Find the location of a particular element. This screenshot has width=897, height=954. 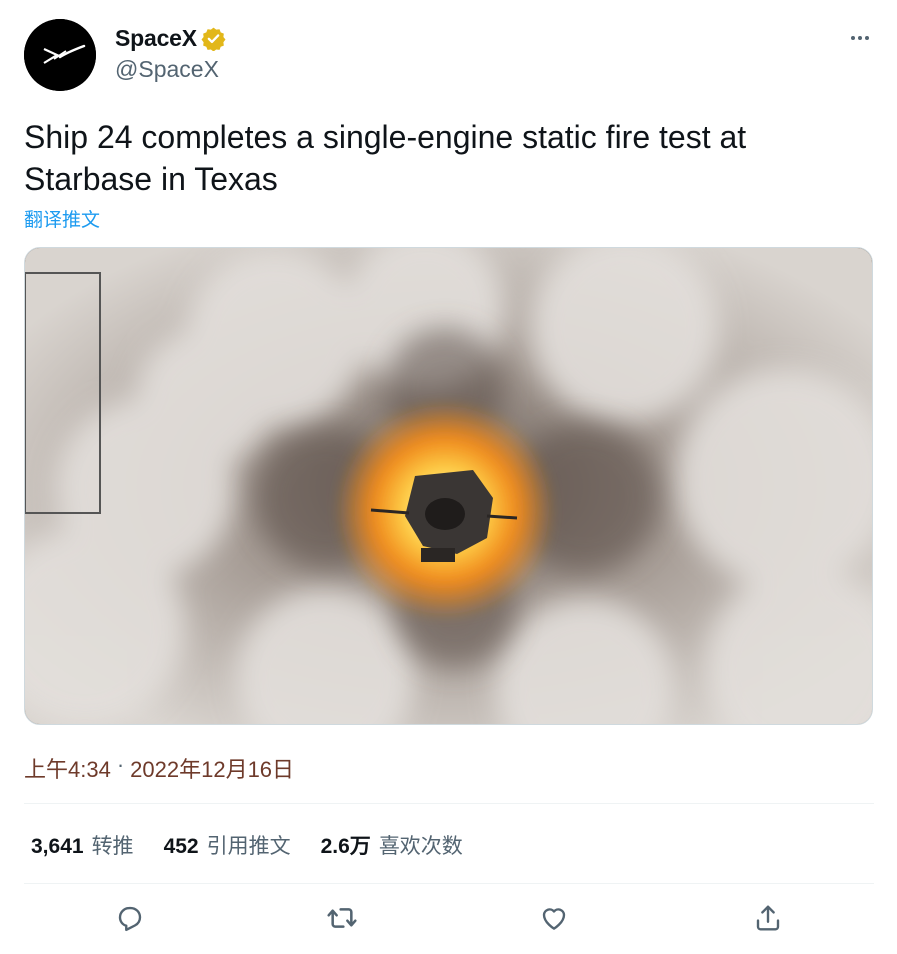

author-name-row: SpaceX is located at coordinates (170, 38).